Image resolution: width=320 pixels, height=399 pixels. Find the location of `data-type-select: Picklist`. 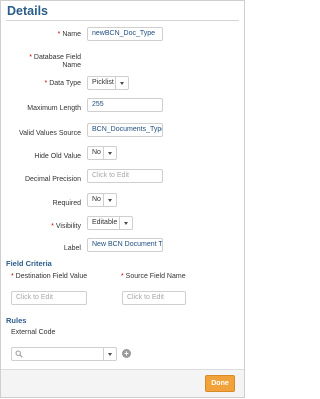

data-type-select: Picklist is located at coordinates (108, 83).